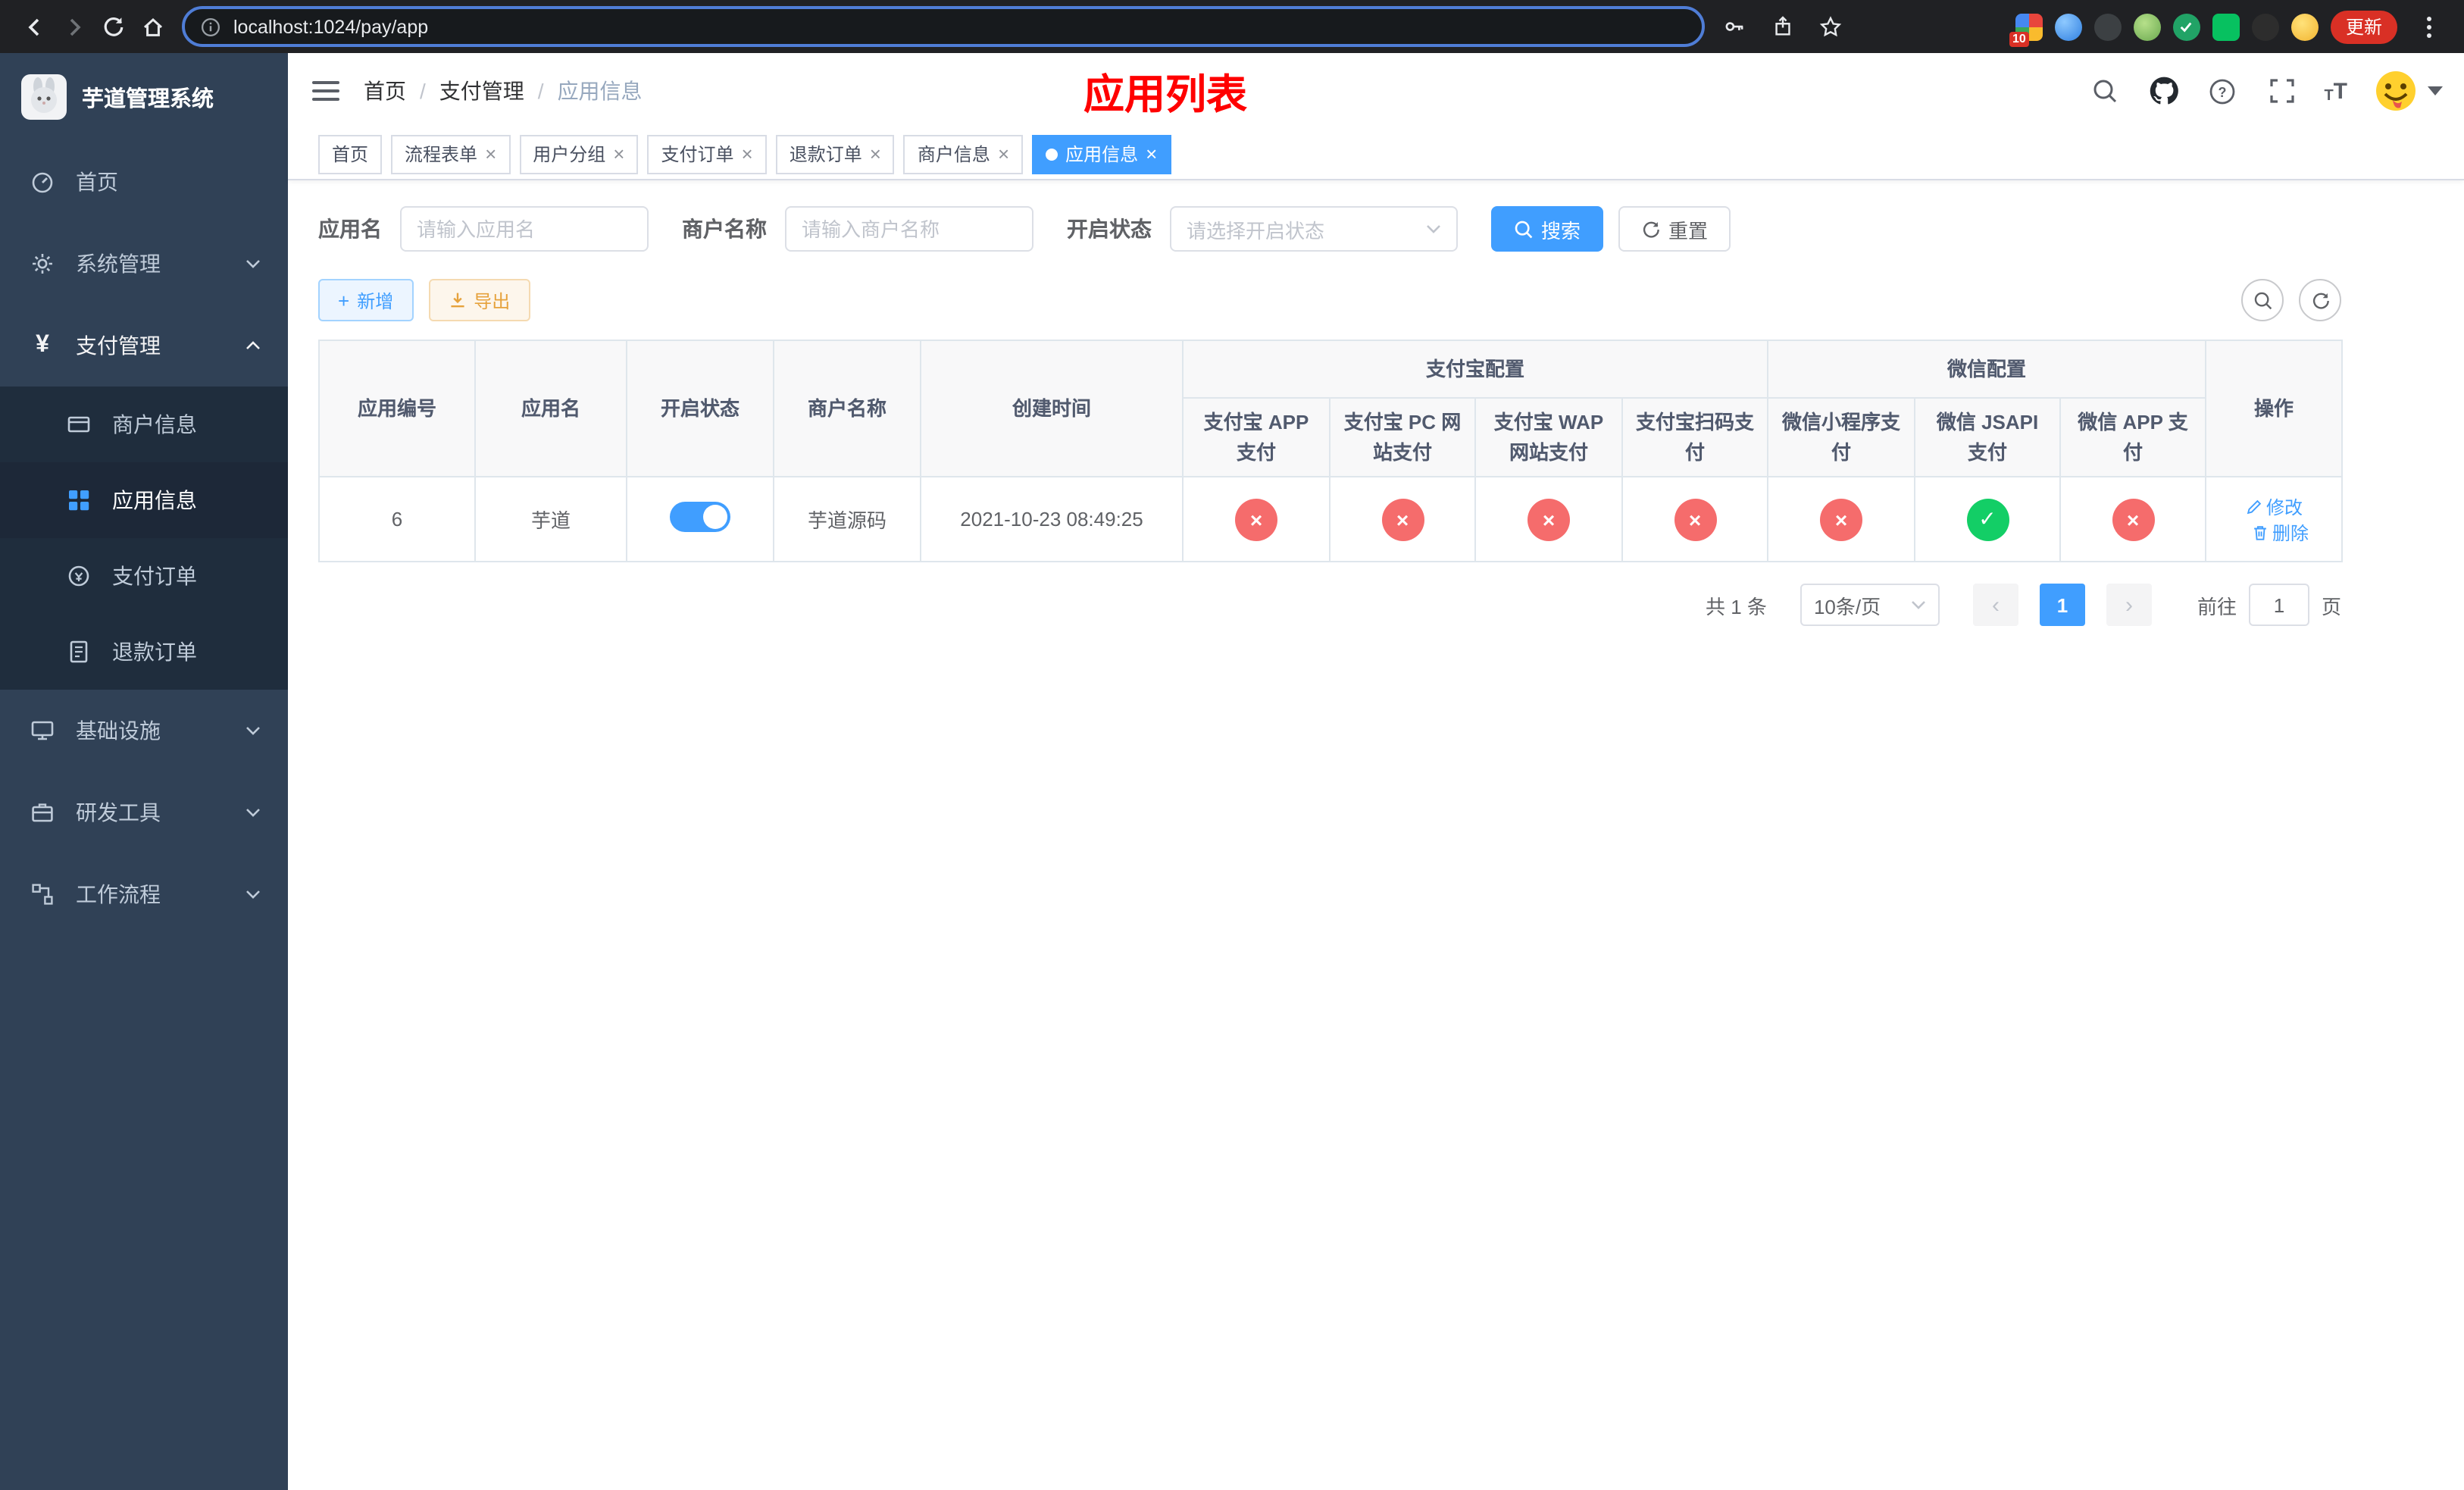  Describe the element at coordinates (1329, 300) in the screenshot. I see `table-toolbar: + 新增 导出` at that location.